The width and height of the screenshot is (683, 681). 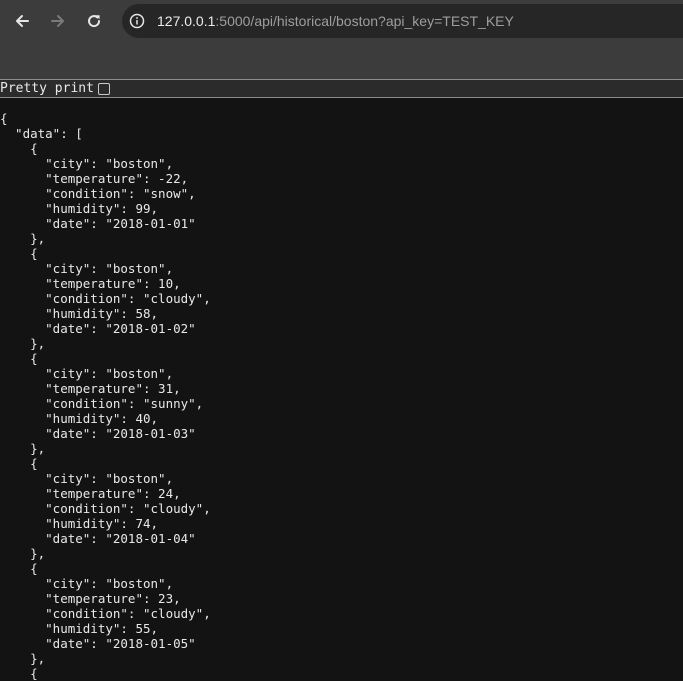 I want to click on json-line: "humidity": 40,, so click(x=79, y=418).